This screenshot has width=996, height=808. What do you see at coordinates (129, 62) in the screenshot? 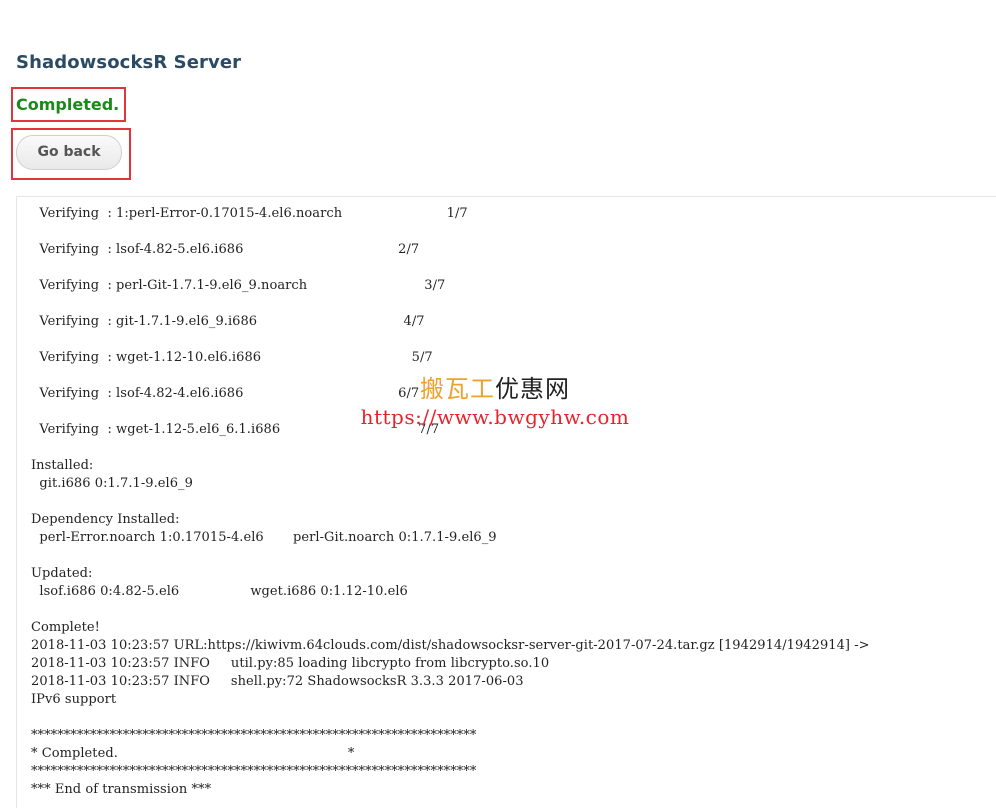
I see `page-title: ShadowsocksR Server` at bounding box center [129, 62].